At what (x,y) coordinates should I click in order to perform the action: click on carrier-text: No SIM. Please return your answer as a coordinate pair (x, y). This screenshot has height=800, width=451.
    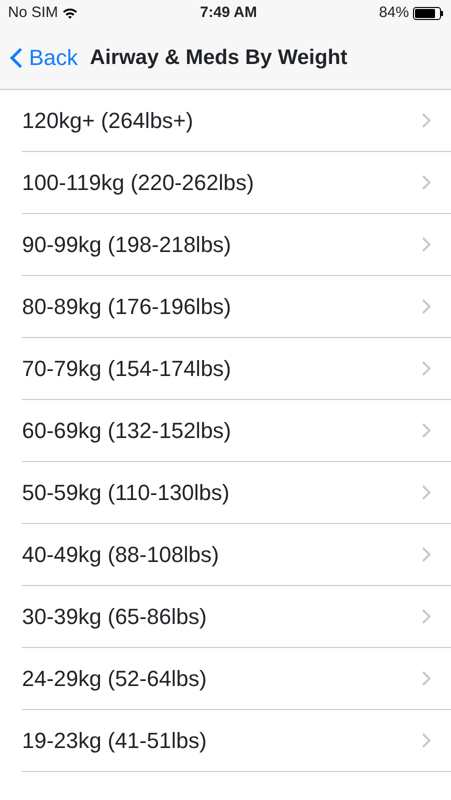
    Looking at the image, I should click on (33, 12).